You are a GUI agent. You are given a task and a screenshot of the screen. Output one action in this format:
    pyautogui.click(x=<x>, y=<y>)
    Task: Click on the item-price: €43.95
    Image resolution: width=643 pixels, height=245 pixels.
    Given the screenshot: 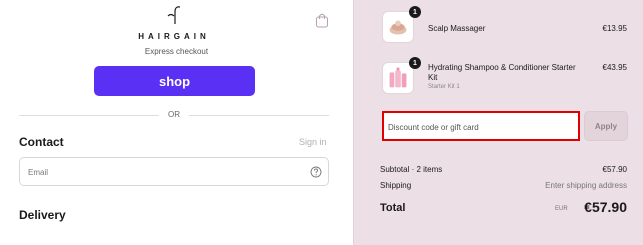 What is the action you would take?
    pyautogui.click(x=614, y=67)
    